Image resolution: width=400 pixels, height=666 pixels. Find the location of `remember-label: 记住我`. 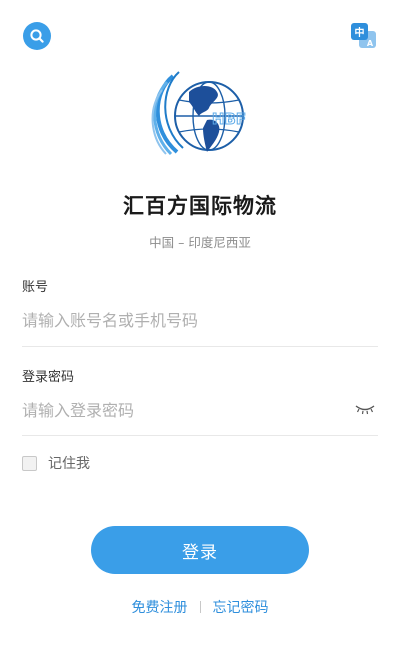

remember-label: 记住我 is located at coordinates (69, 464).